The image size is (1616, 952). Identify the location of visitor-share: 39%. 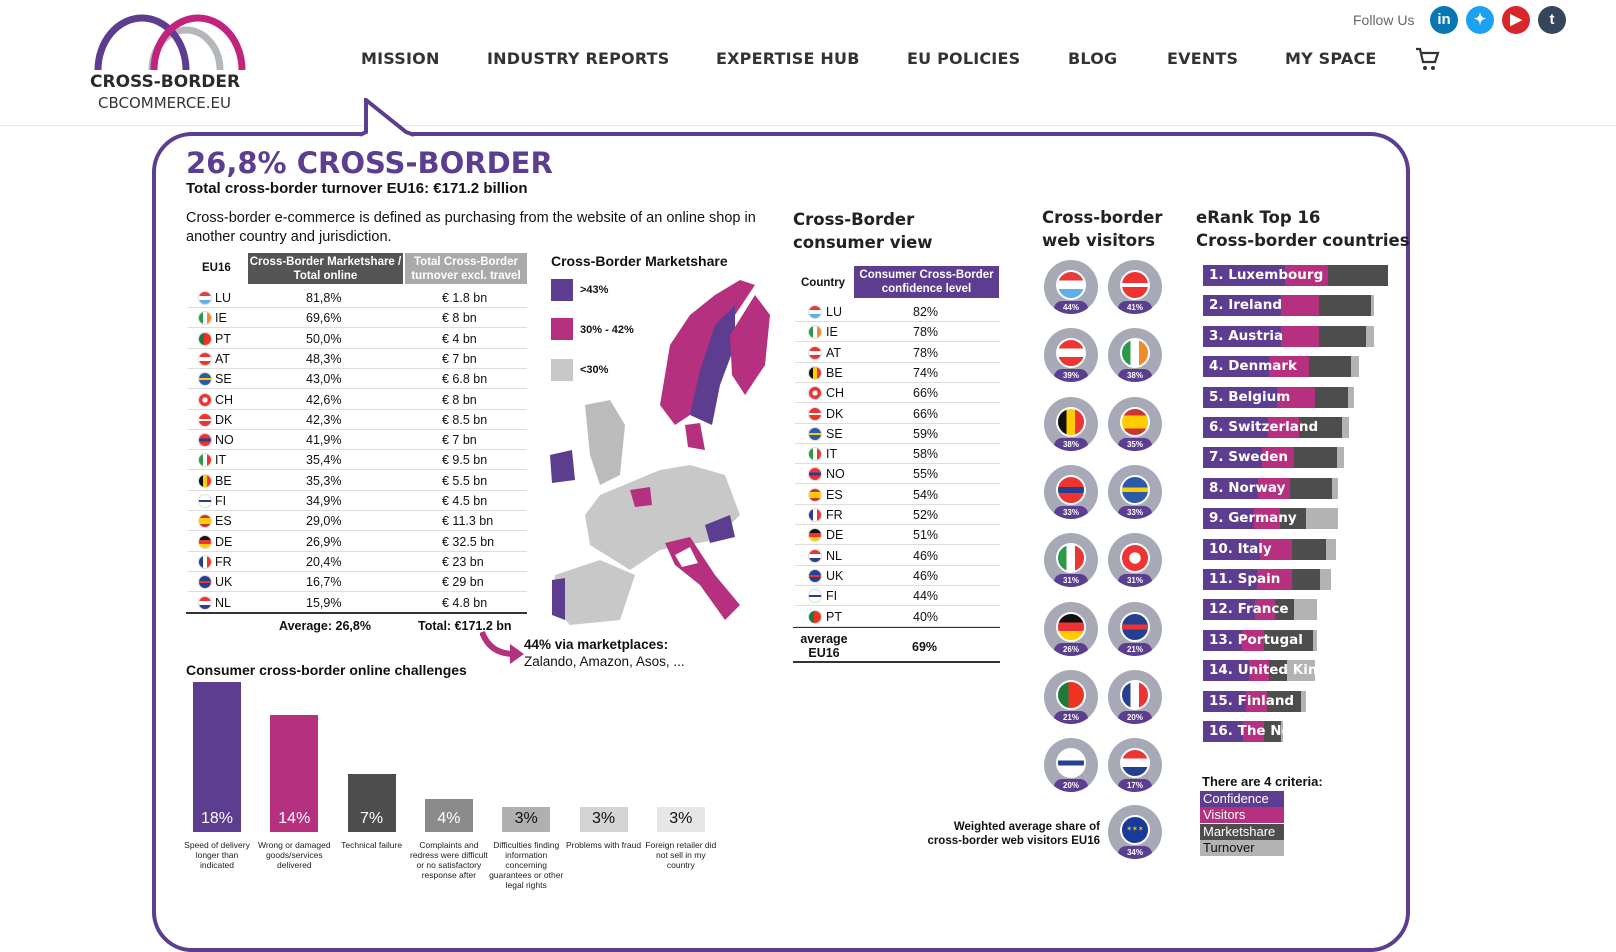
(1071, 376).